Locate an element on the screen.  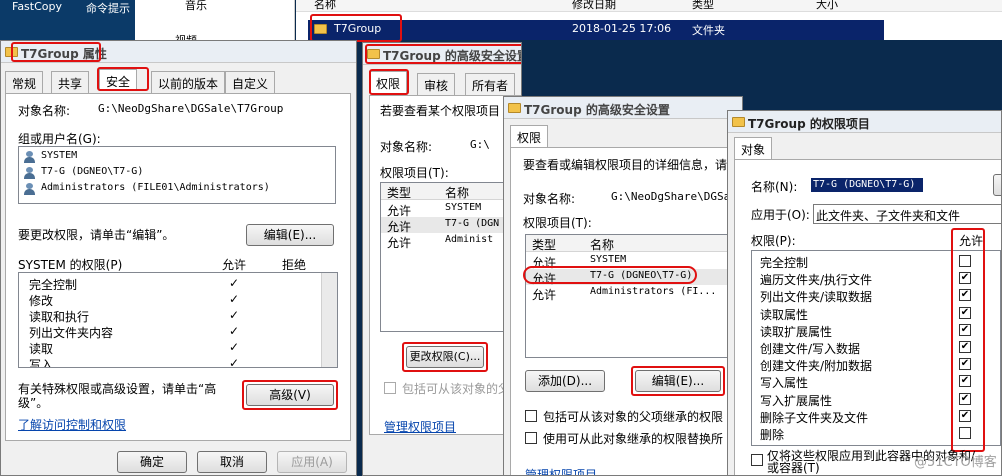
list-item: SYSTEM is located at coordinates (177, 157).